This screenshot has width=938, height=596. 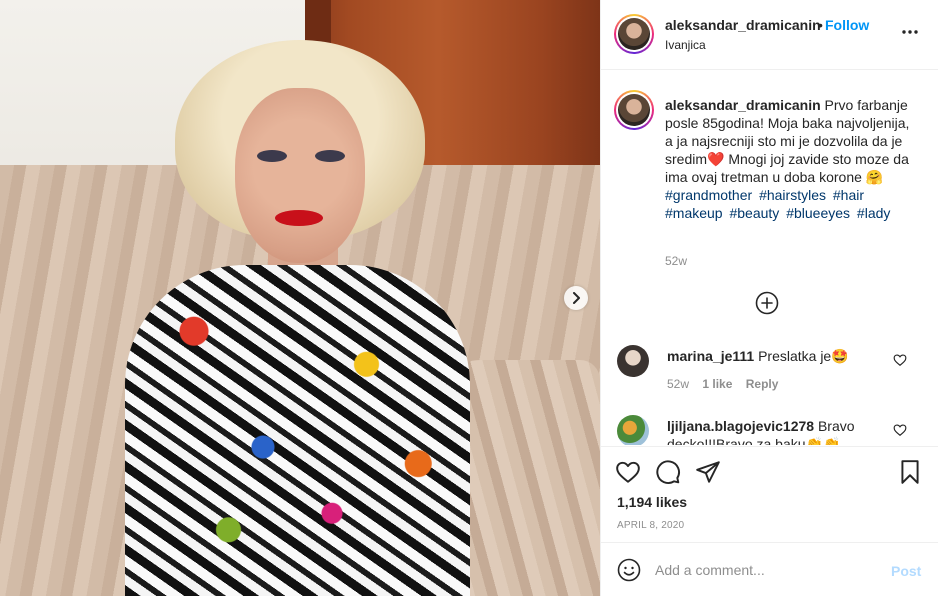 I want to click on comment-likes-count: 1 like, so click(x=717, y=384).